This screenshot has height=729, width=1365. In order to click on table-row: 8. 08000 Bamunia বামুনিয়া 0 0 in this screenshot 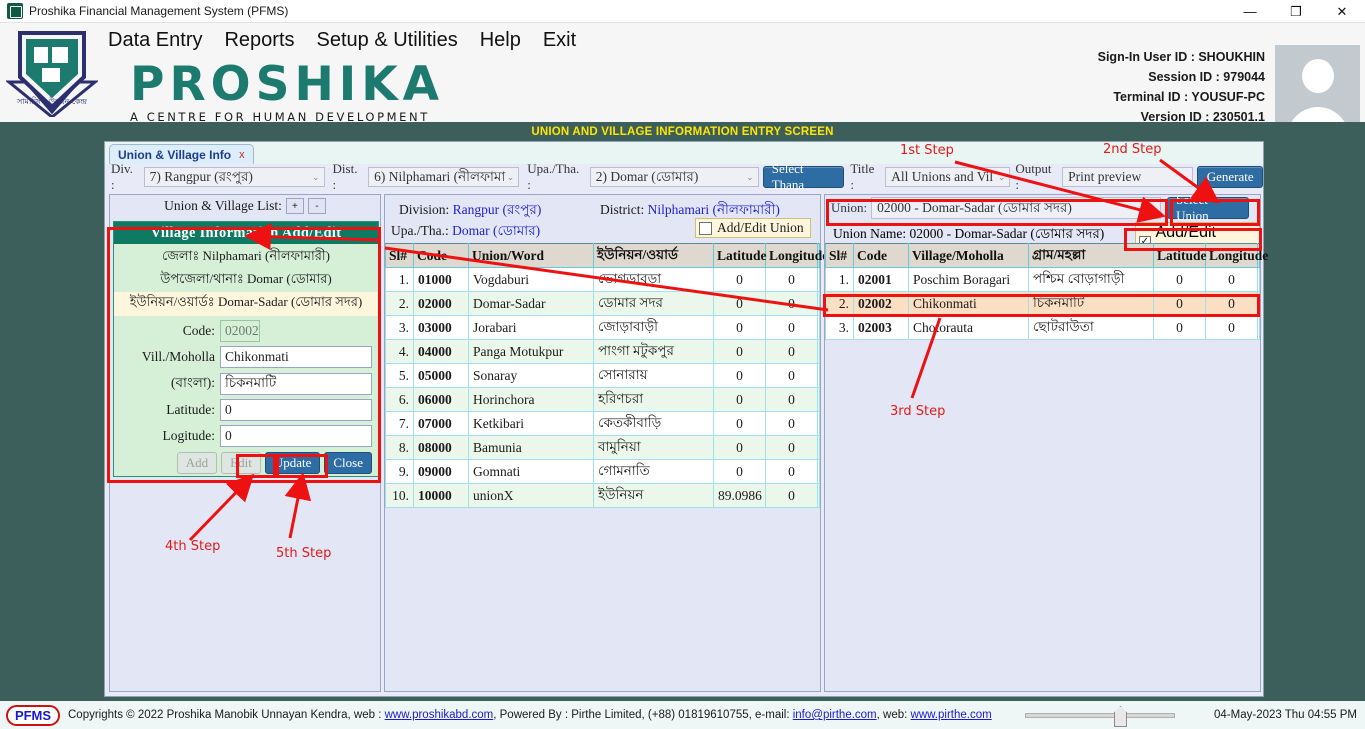, I will do `click(602, 447)`.